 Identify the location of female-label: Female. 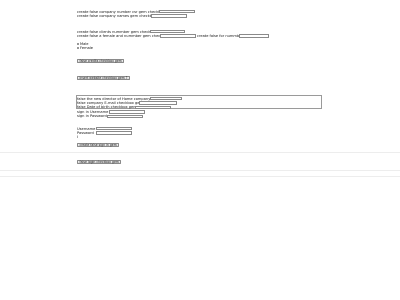
(86, 48).